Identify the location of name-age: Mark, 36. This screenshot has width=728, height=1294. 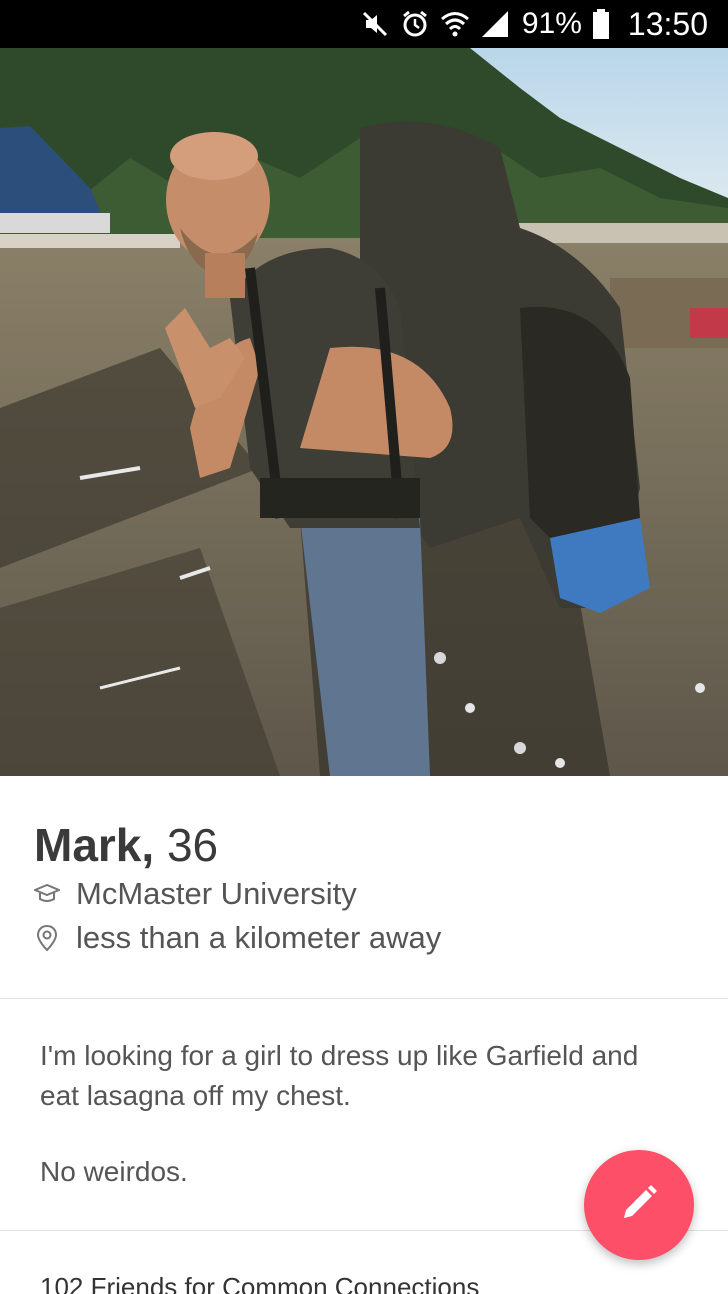
(126, 845).